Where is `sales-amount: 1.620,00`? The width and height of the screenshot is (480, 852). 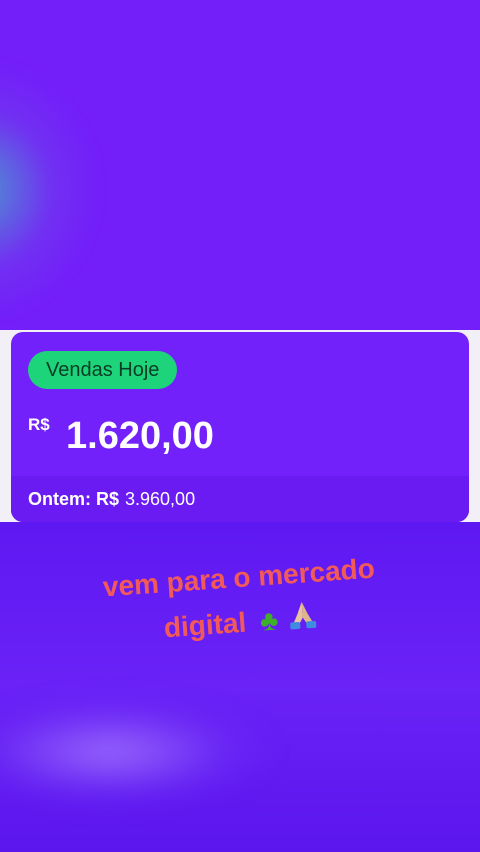
sales-amount: 1.620,00 is located at coordinates (140, 436).